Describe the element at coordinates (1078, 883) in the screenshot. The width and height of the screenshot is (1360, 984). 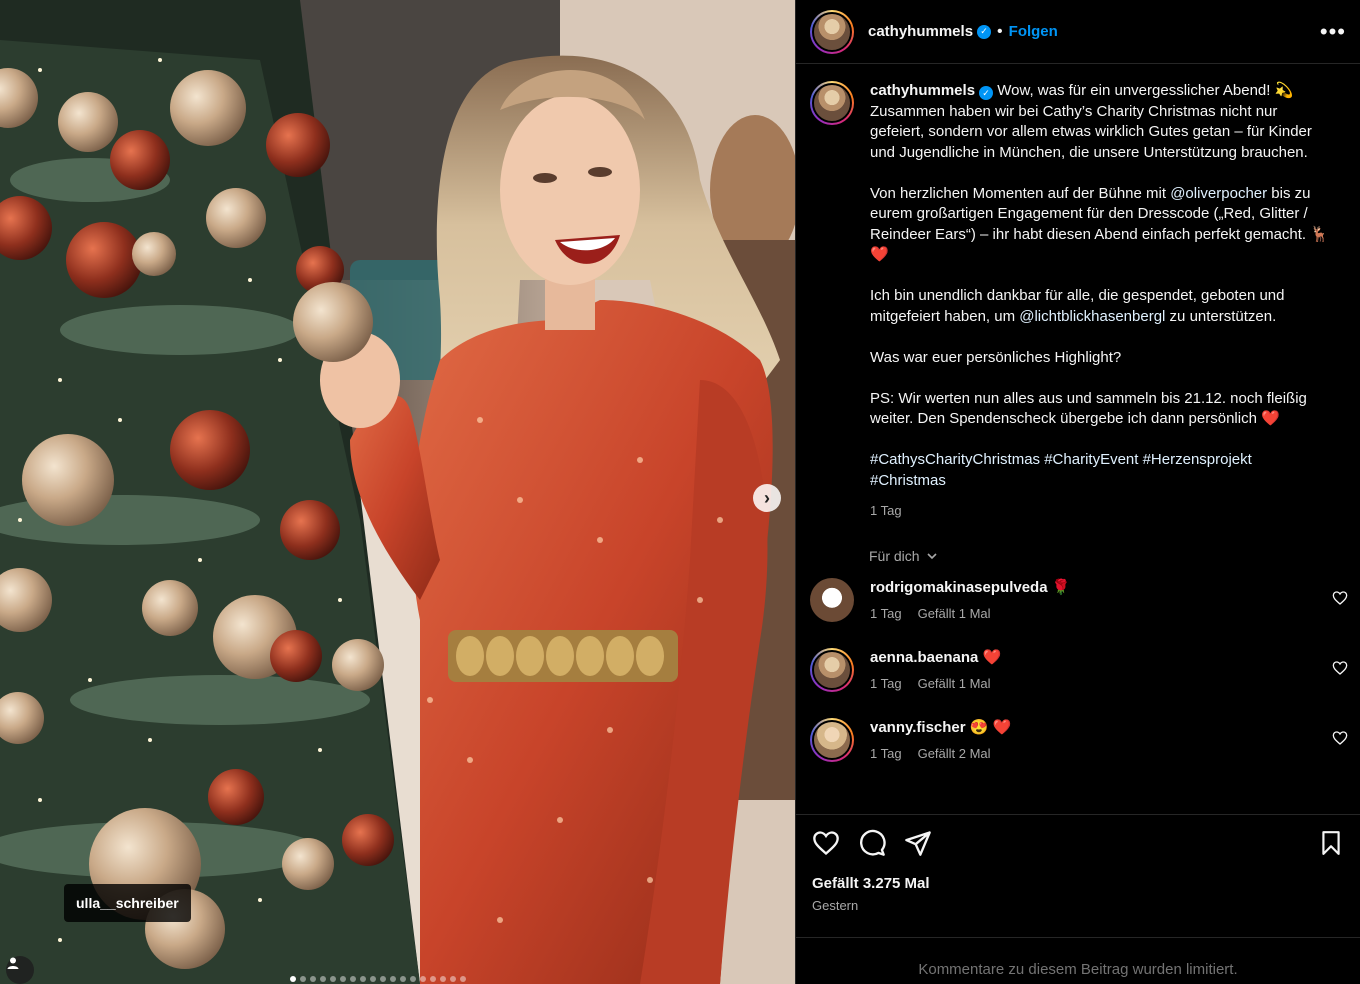
I see `like-count: Gefällt 3.275 Mal` at that location.